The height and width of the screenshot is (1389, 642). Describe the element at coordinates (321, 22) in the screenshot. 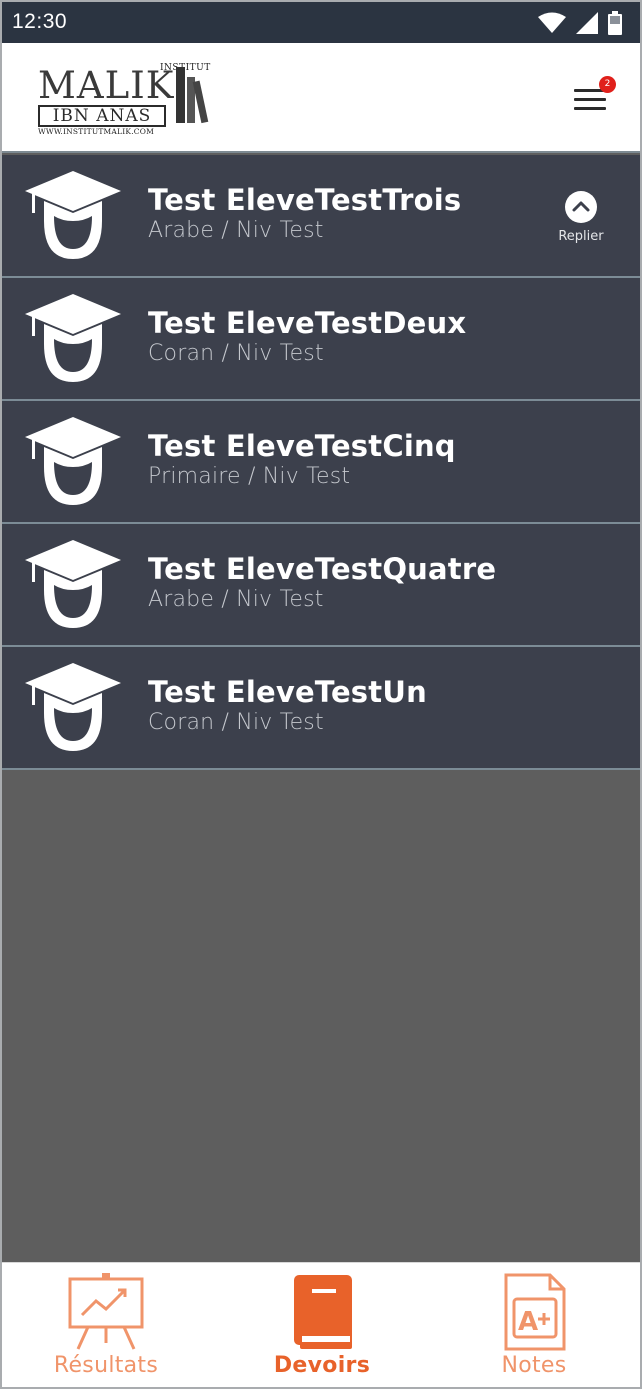

I see `status-bar: 12:30` at that location.